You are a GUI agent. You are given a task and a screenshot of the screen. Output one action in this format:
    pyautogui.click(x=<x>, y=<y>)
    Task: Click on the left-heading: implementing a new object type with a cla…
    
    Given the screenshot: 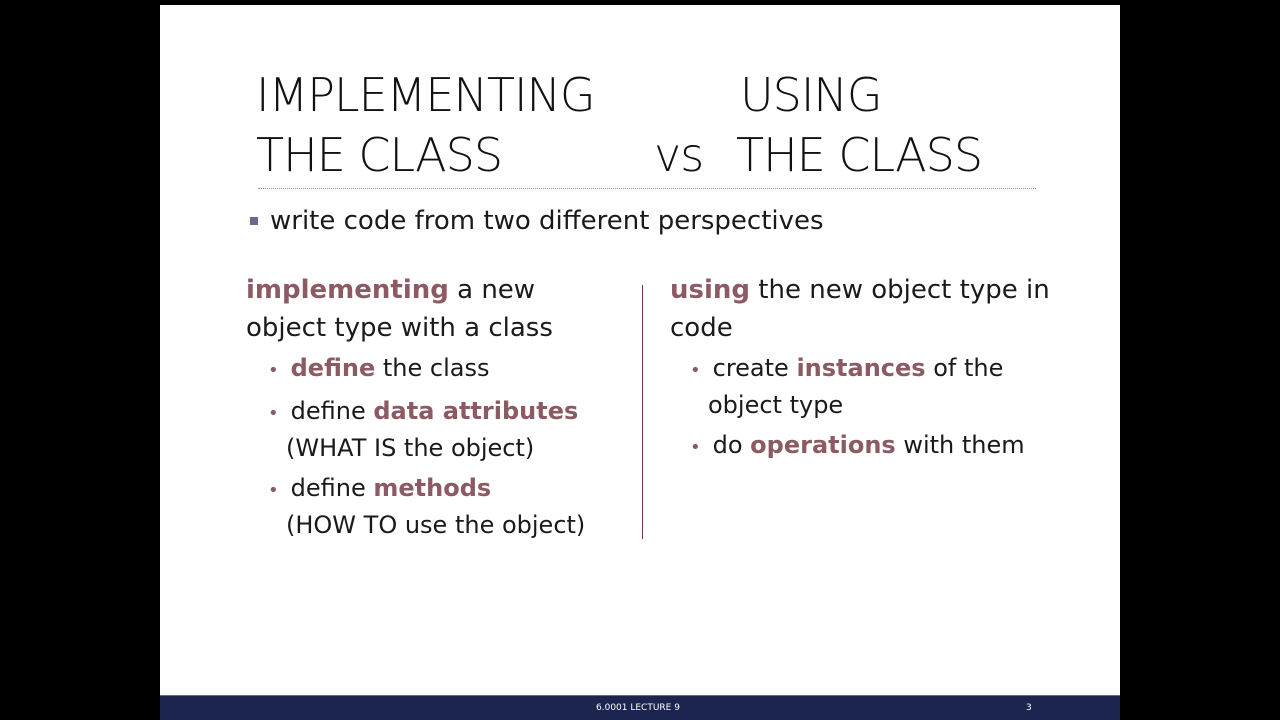 What is the action you would take?
    pyautogui.click(x=399, y=309)
    